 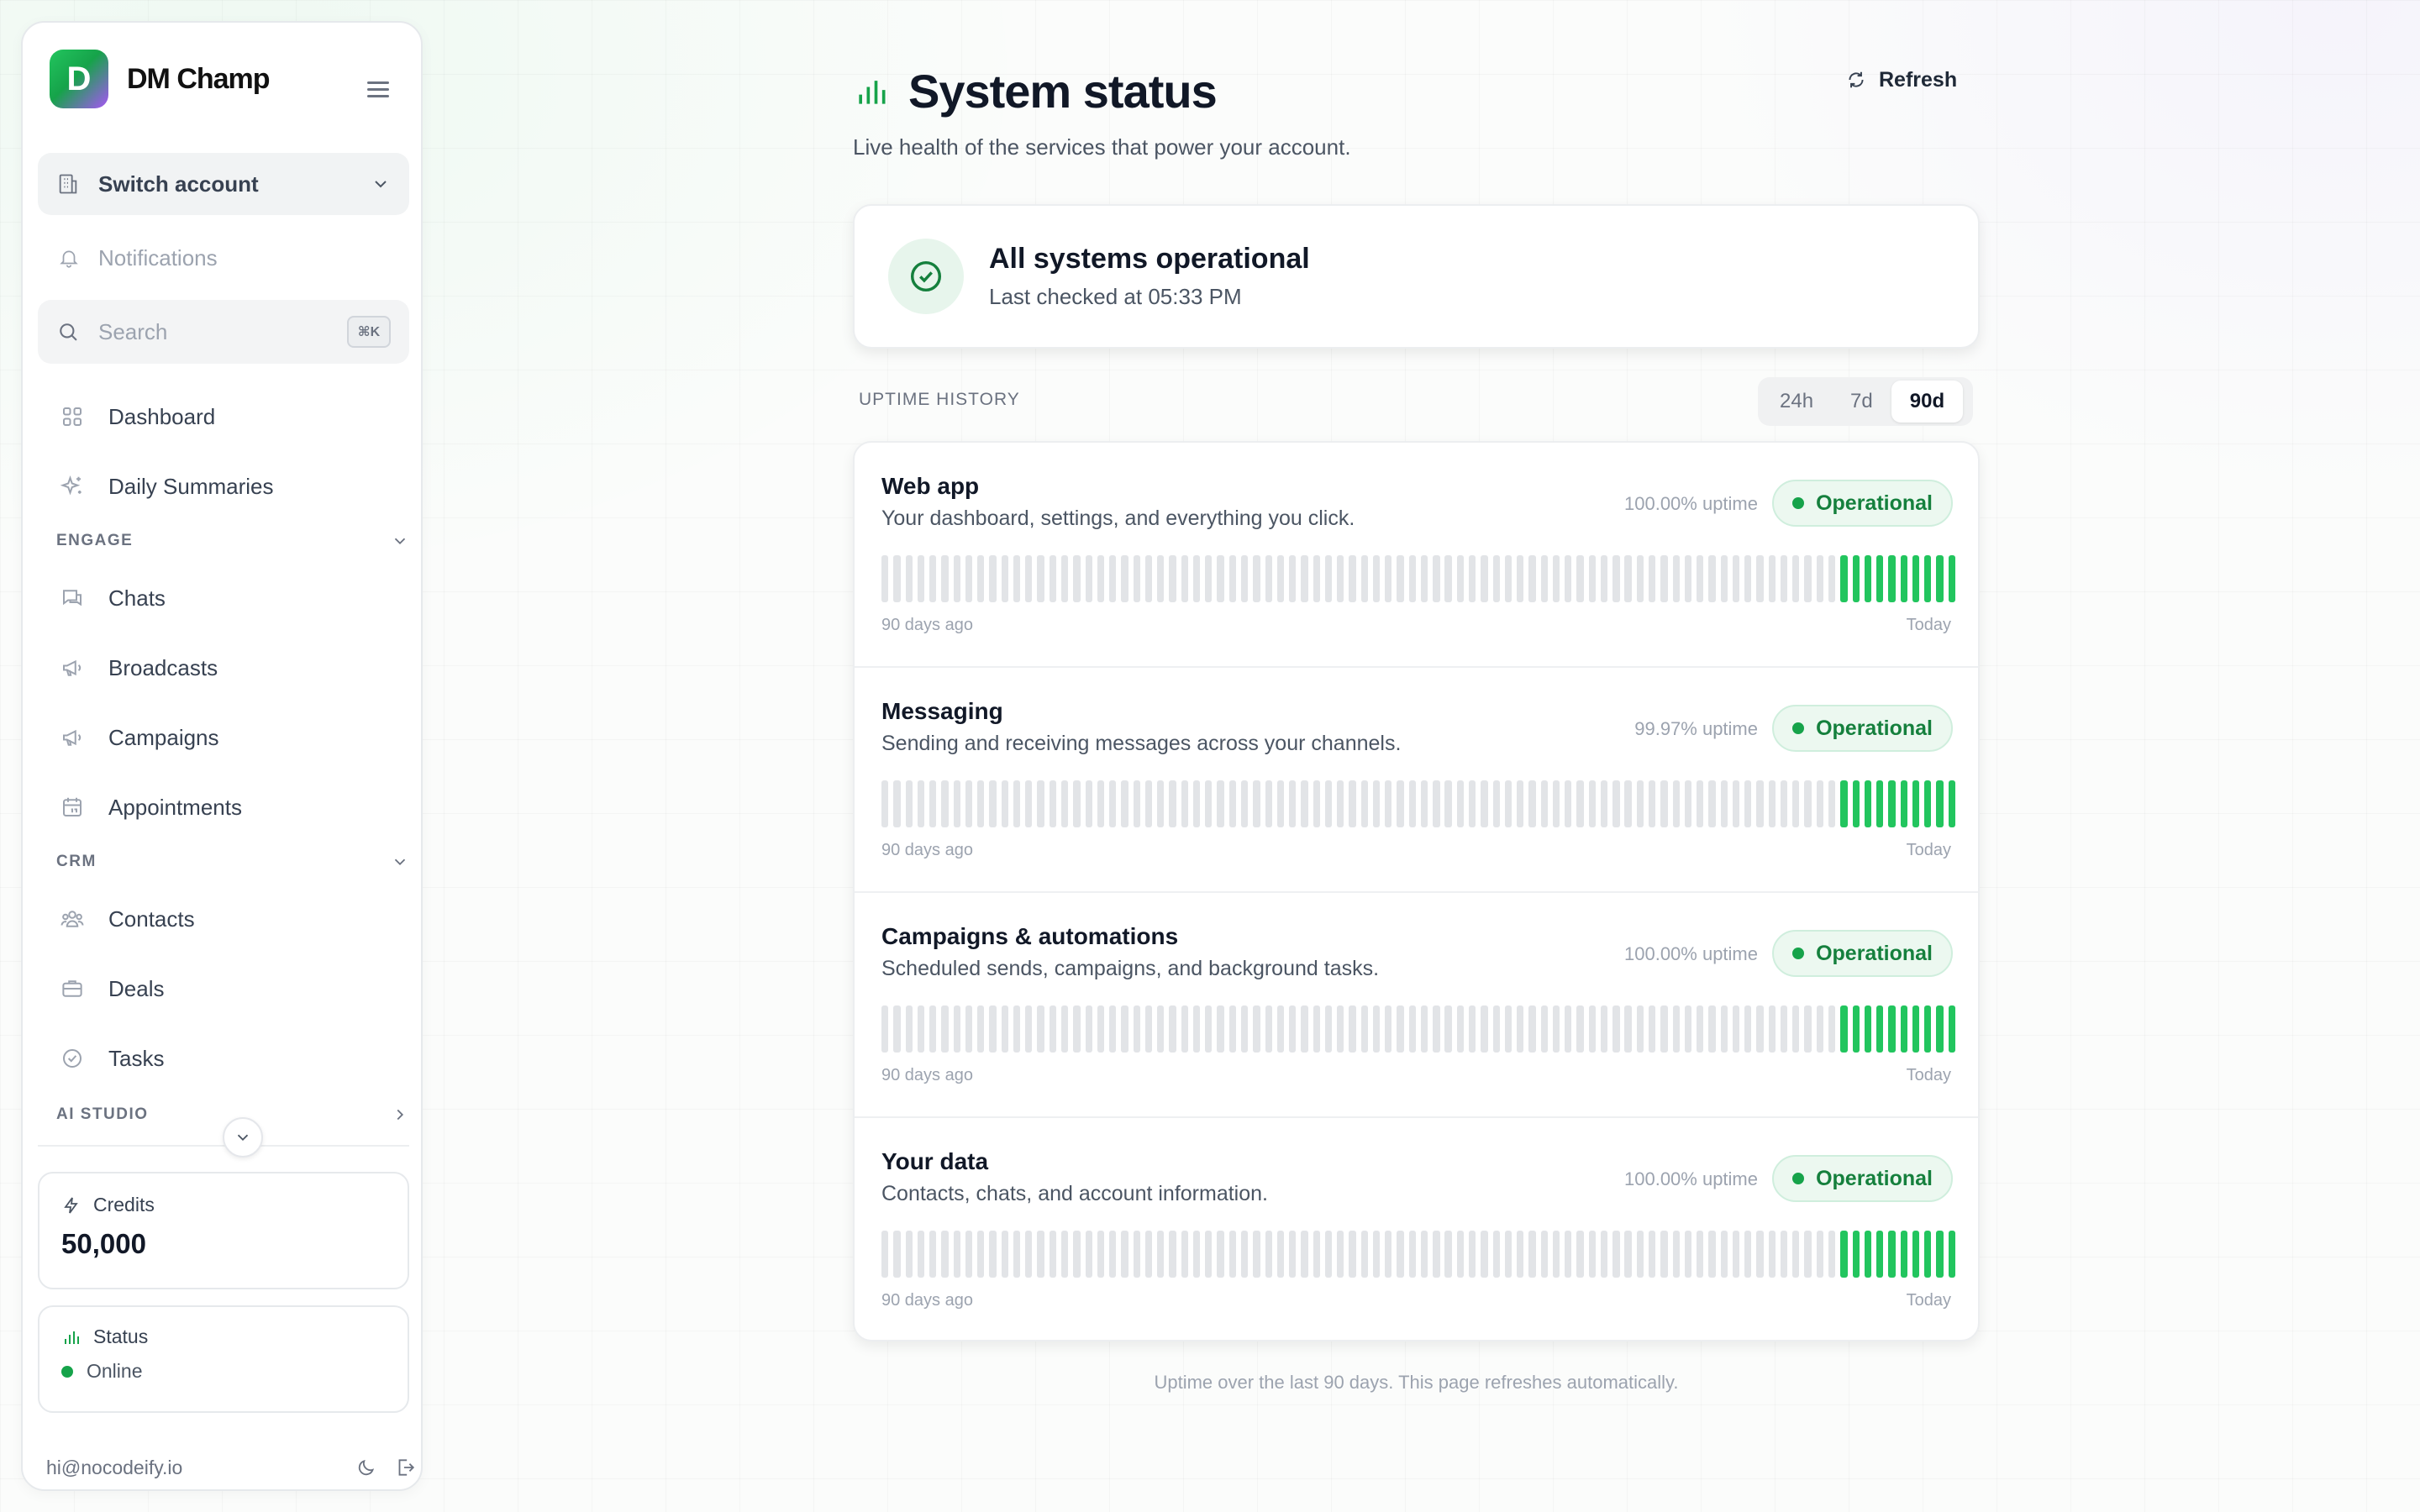 What do you see at coordinates (224, 258) in the screenshot?
I see `notifications-link: Notifications` at bounding box center [224, 258].